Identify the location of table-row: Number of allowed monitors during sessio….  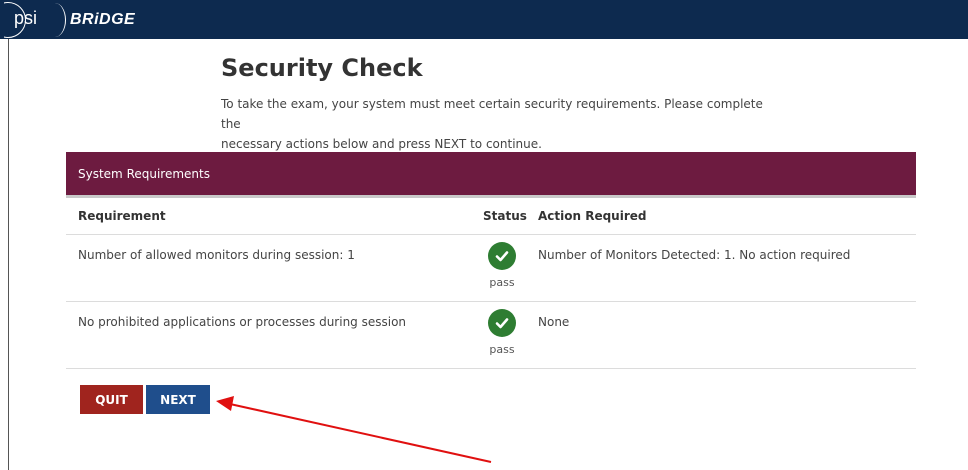
(491, 268).